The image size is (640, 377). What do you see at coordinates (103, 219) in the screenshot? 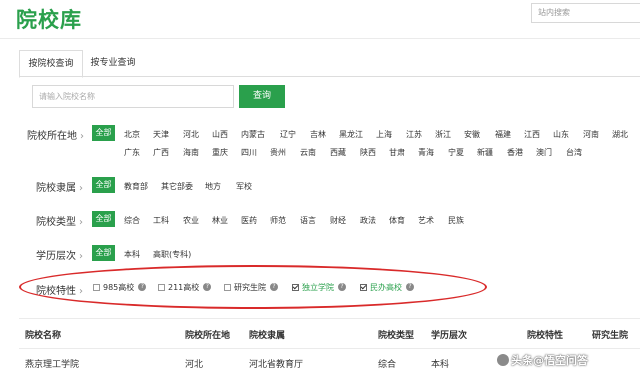
I see `type-all-badge: 全部` at bounding box center [103, 219].